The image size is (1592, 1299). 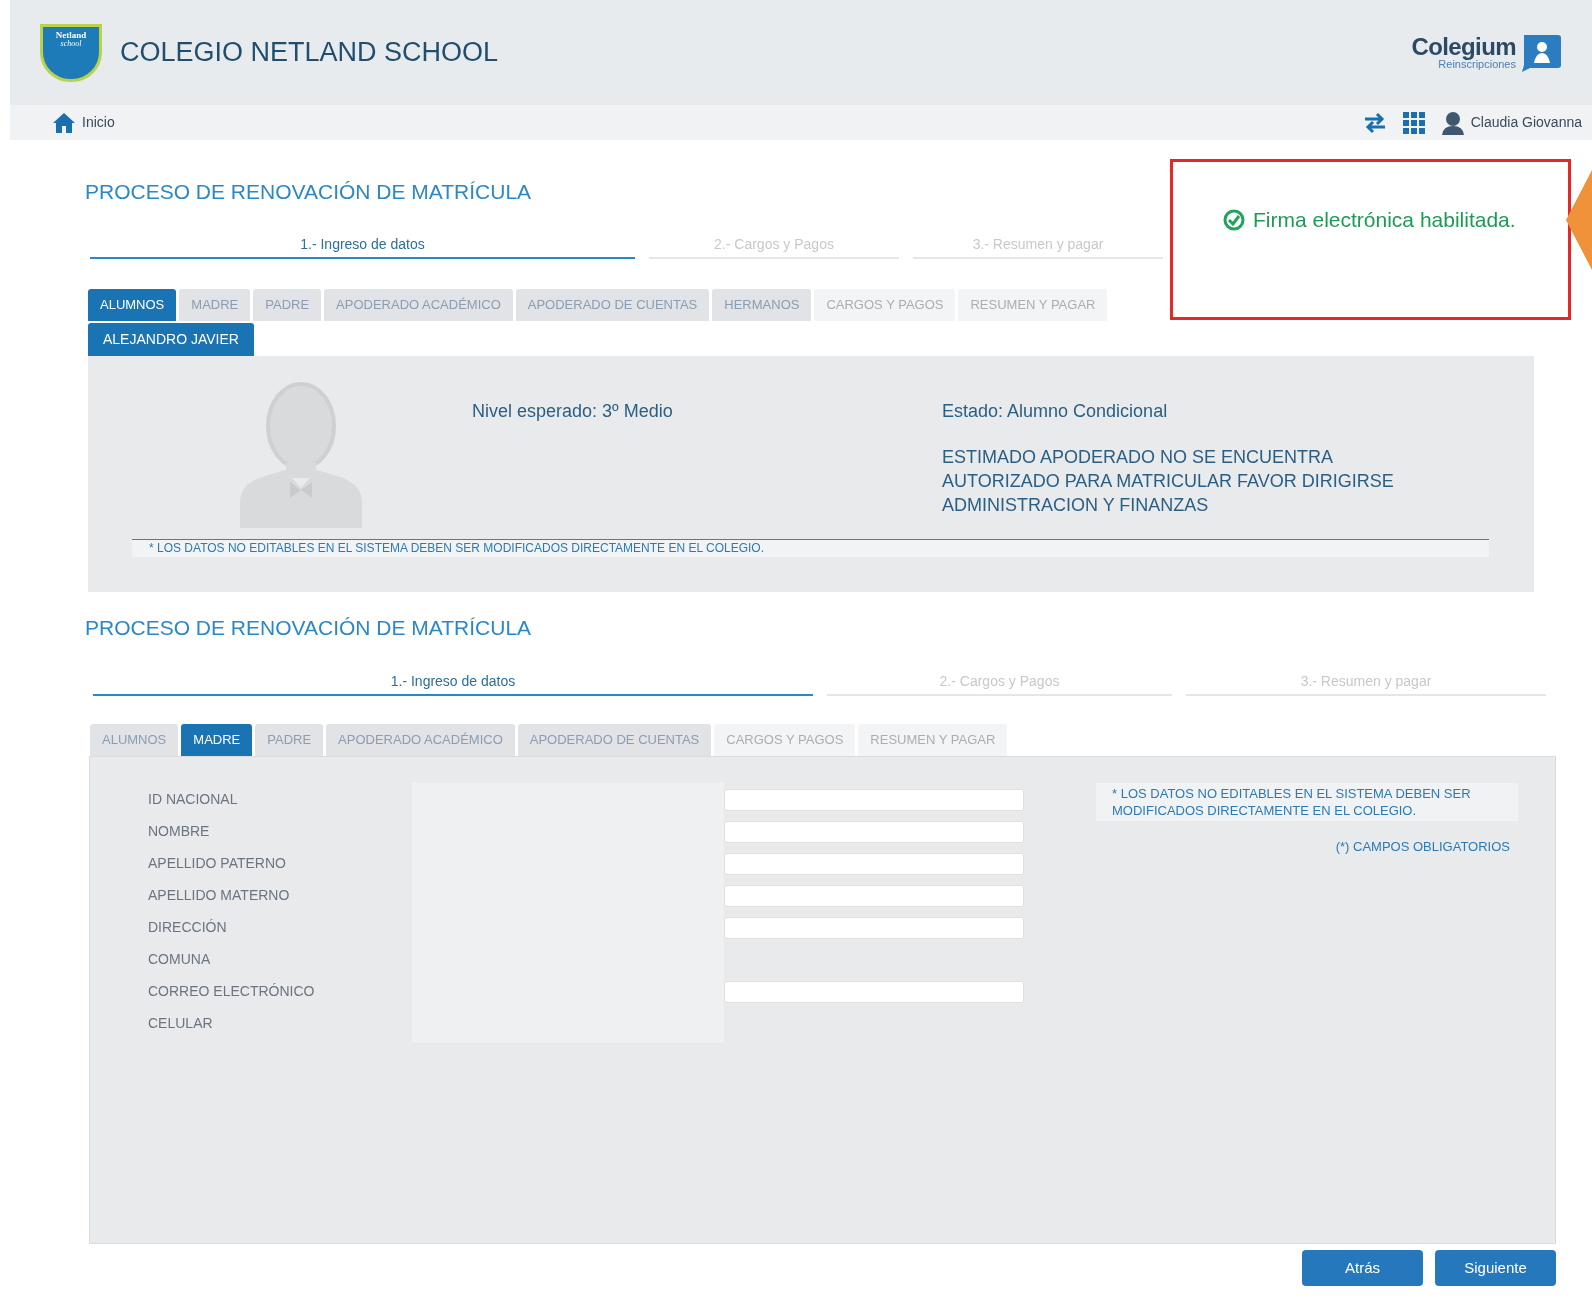 What do you see at coordinates (1477, 64) in the screenshot?
I see `brand-subtitle: Reinscripciones` at bounding box center [1477, 64].